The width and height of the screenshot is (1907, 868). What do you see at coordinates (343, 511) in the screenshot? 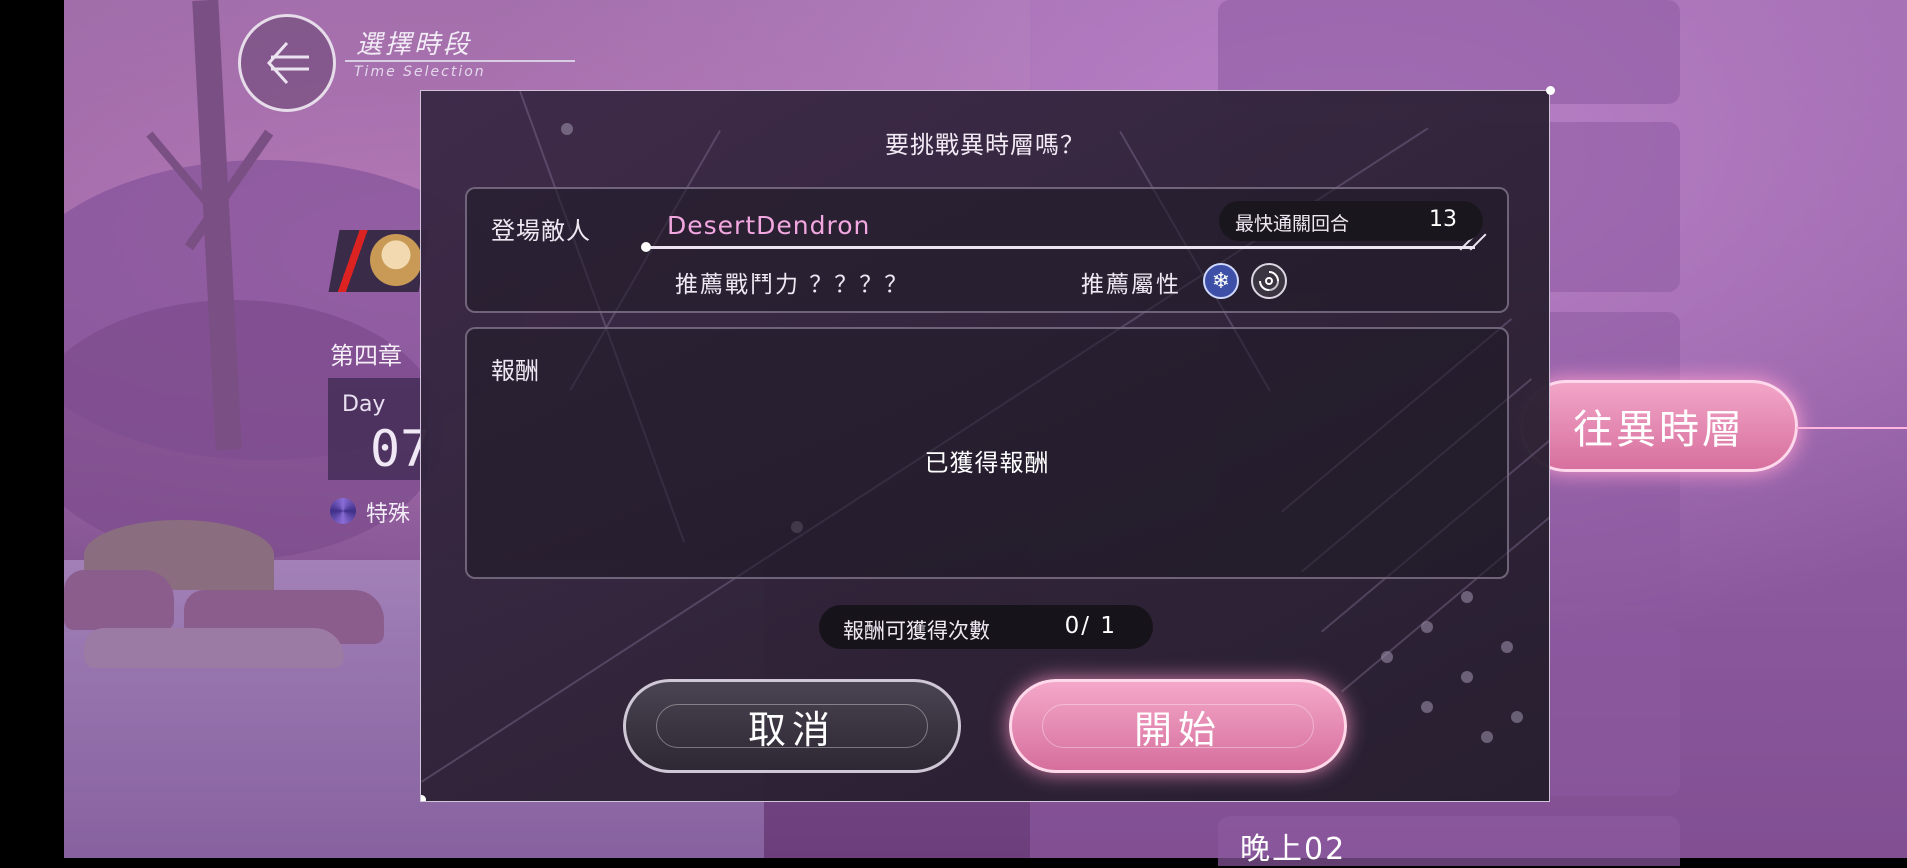
I see `special-icon` at bounding box center [343, 511].